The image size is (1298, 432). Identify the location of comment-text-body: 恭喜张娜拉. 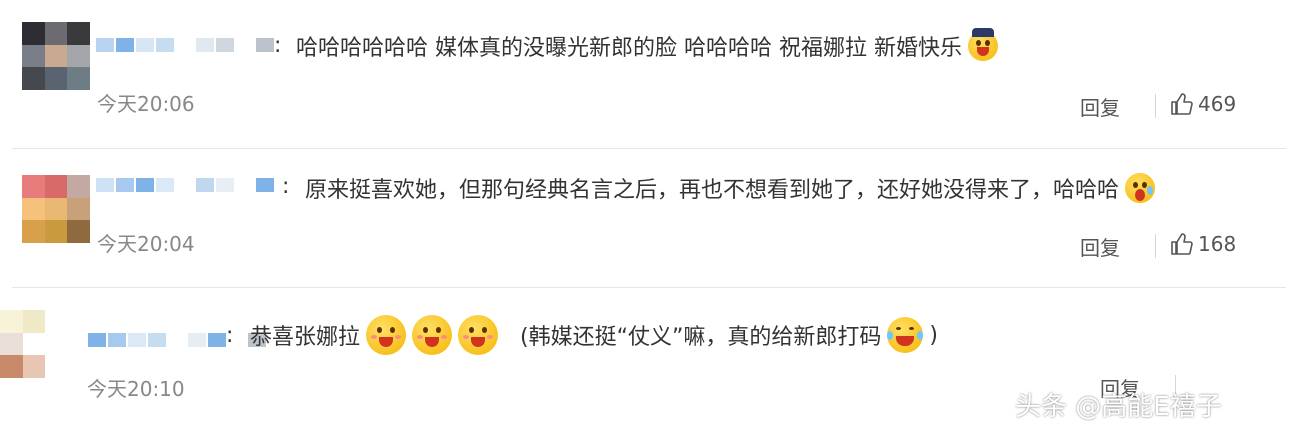
(305, 337).